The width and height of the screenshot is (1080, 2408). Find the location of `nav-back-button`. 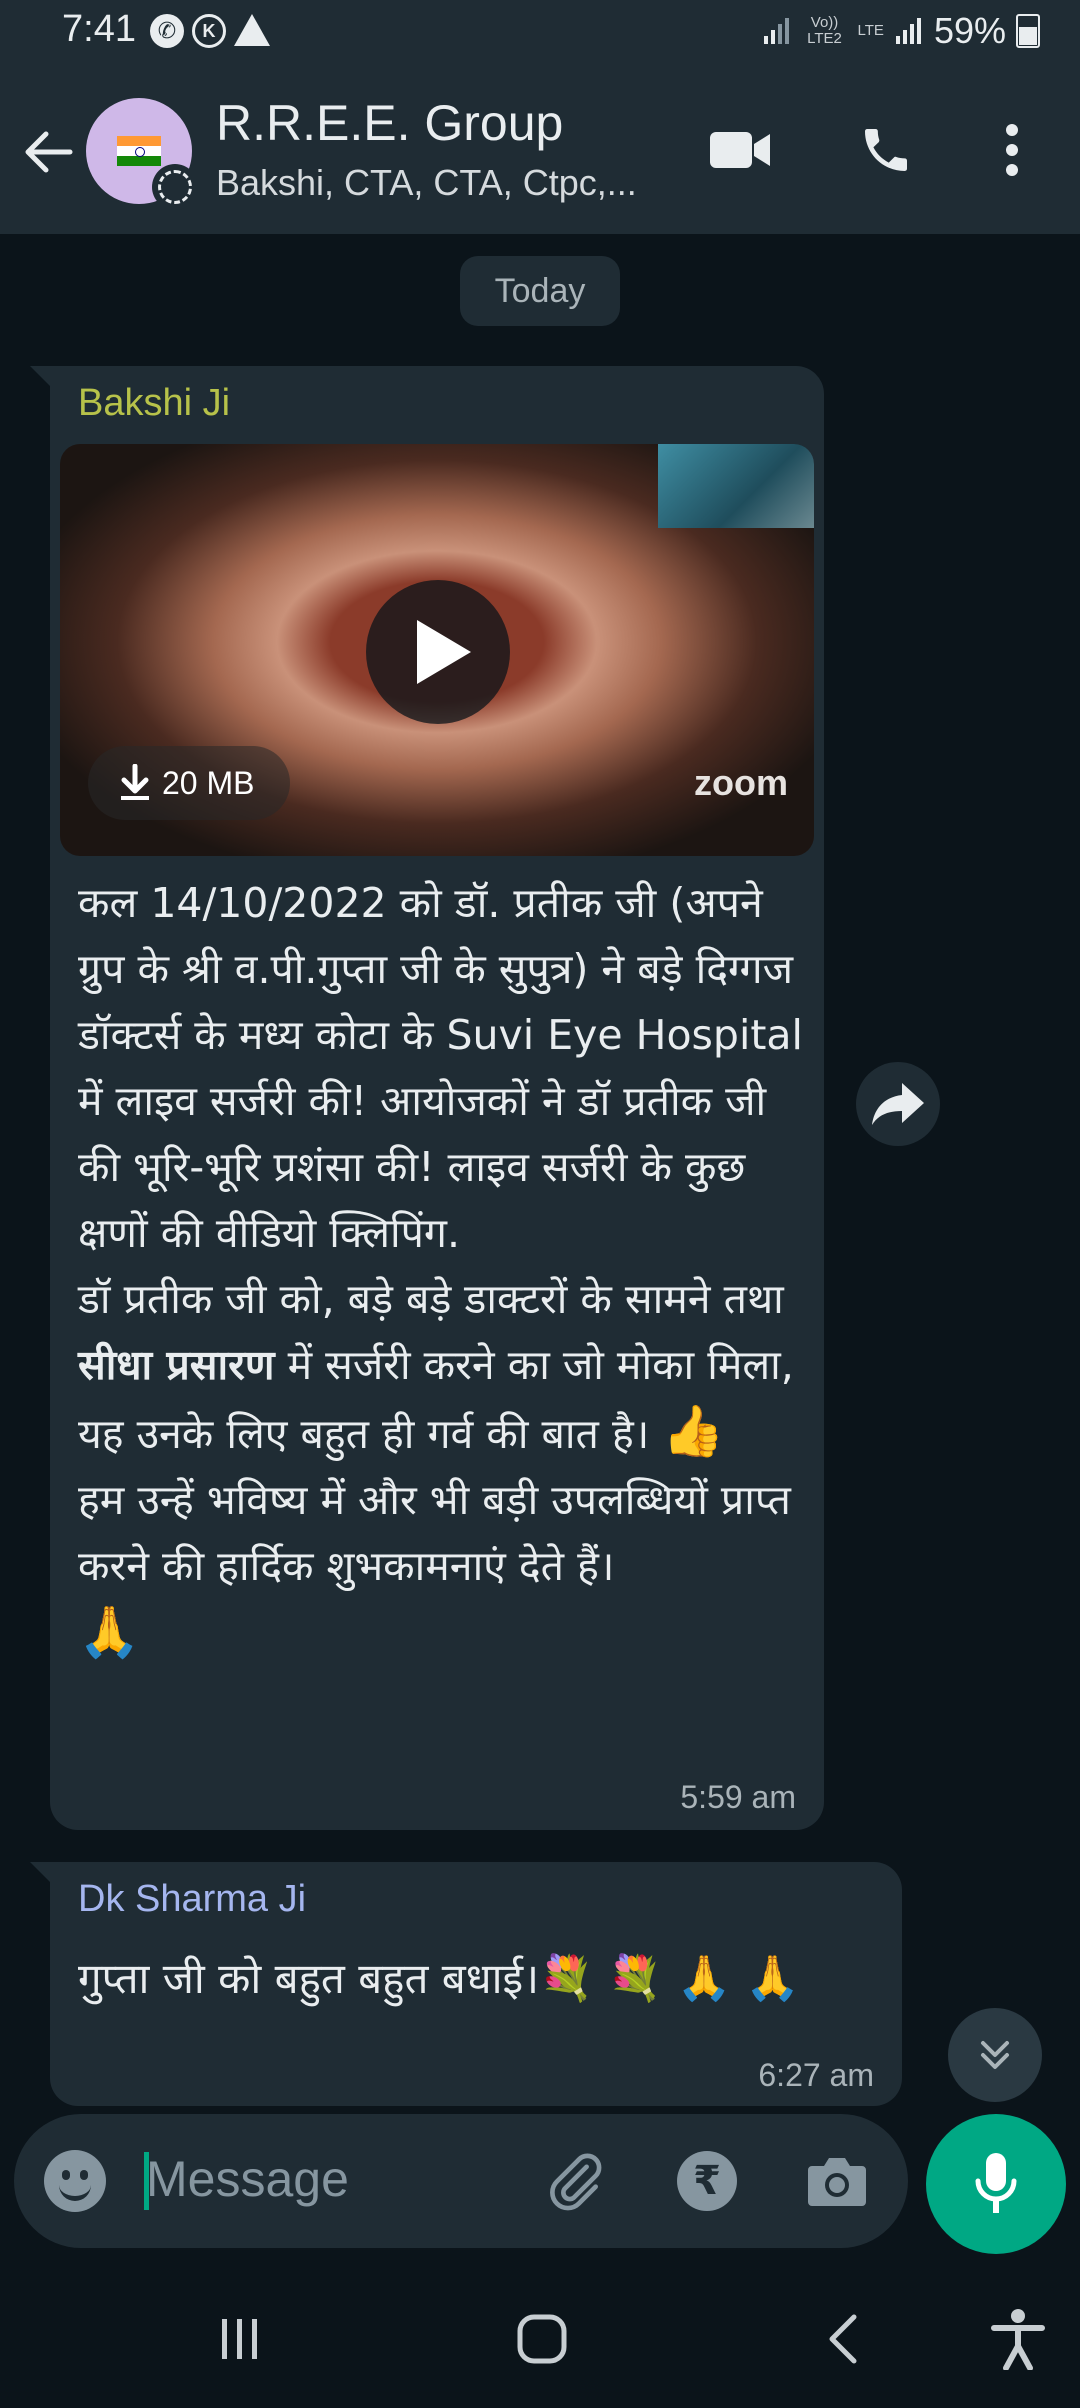

nav-back-button is located at coordinates (844, 2339).